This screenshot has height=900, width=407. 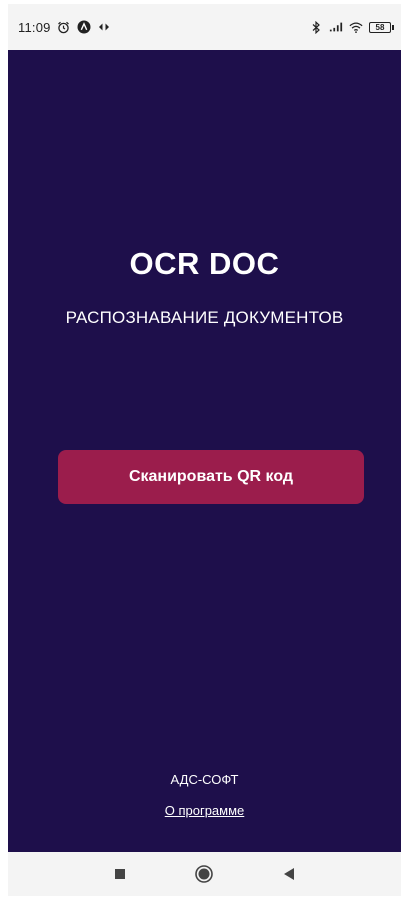 I want to click on recents-button, so click(x=120, y=874).